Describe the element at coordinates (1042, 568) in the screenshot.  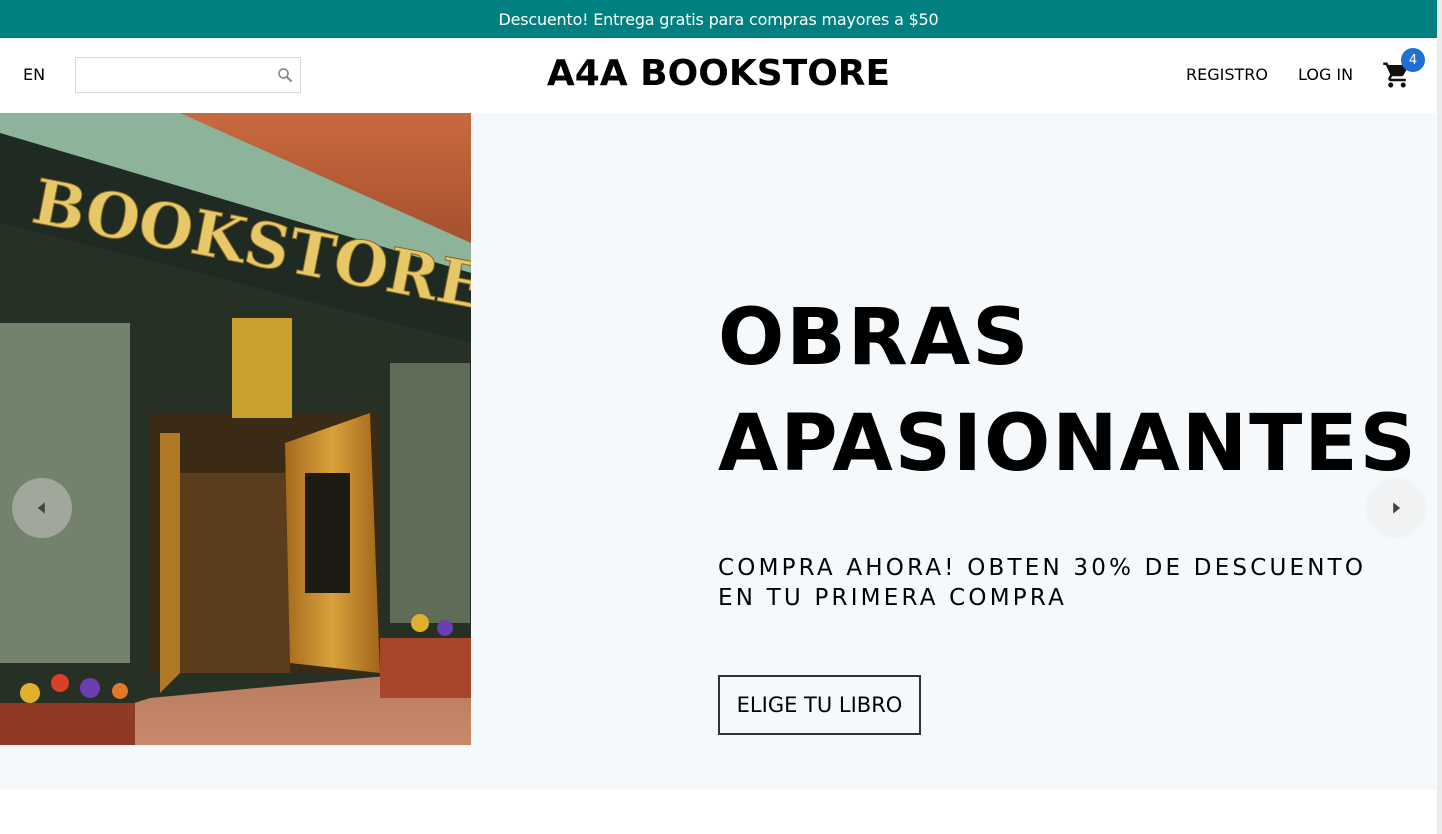
I see `hero-subtitle-line-1: COMPRA AHORA! OBTEN 30% DE DESCUENTO` at that location.